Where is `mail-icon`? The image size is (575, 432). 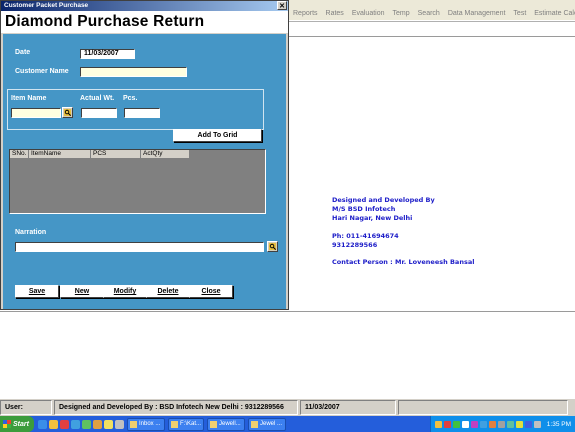
mail-icon is located at coordinates (75, 424).